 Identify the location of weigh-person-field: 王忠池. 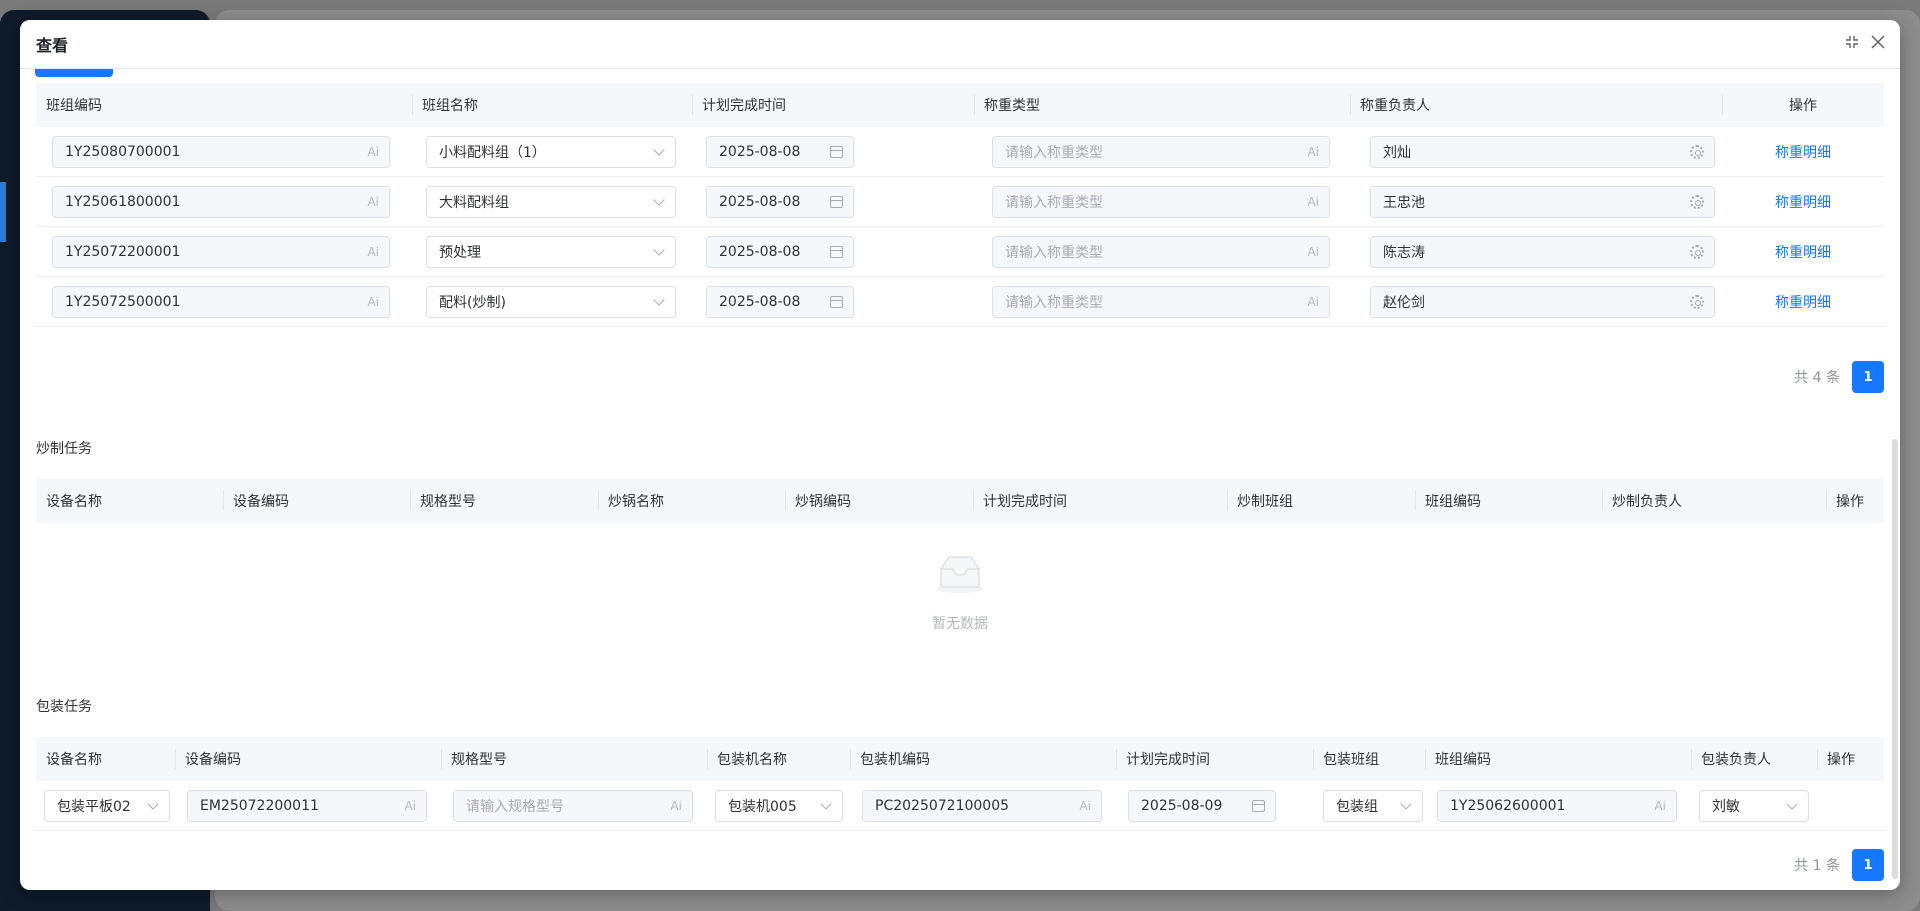
(1542, 201).